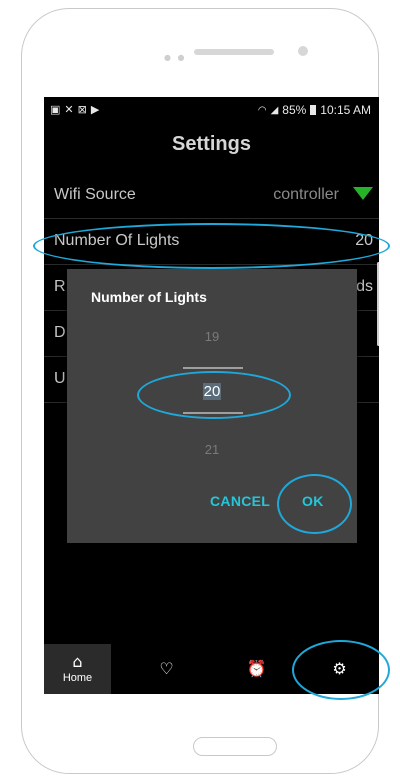 The height and width of the screenshot is (781, 400). What do you see at coordinates (363, 193) in the screenshot?
I see `wifi-icon` at bounding box center [363, 193].